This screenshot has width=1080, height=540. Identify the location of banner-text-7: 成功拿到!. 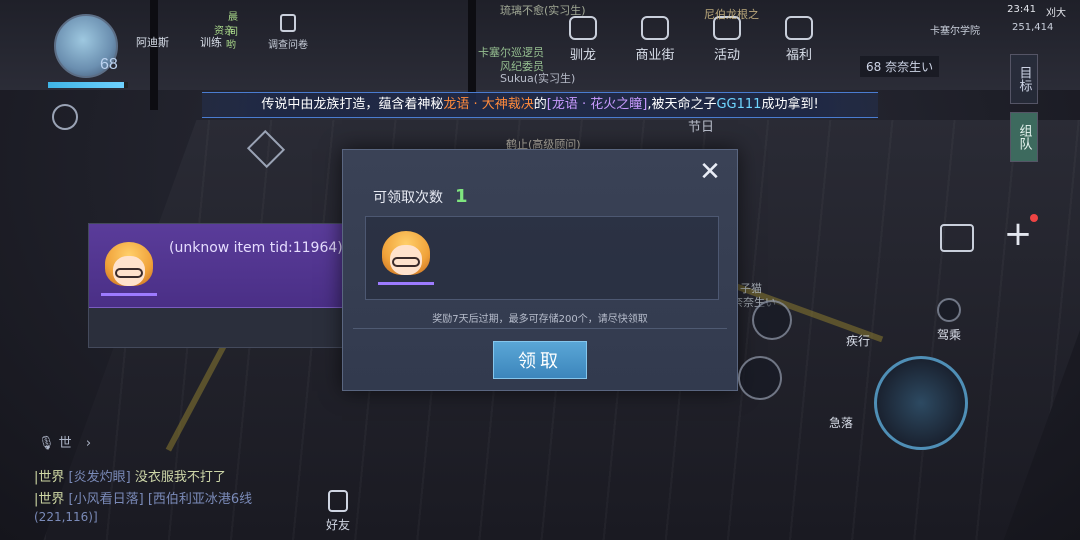
(790, 104).